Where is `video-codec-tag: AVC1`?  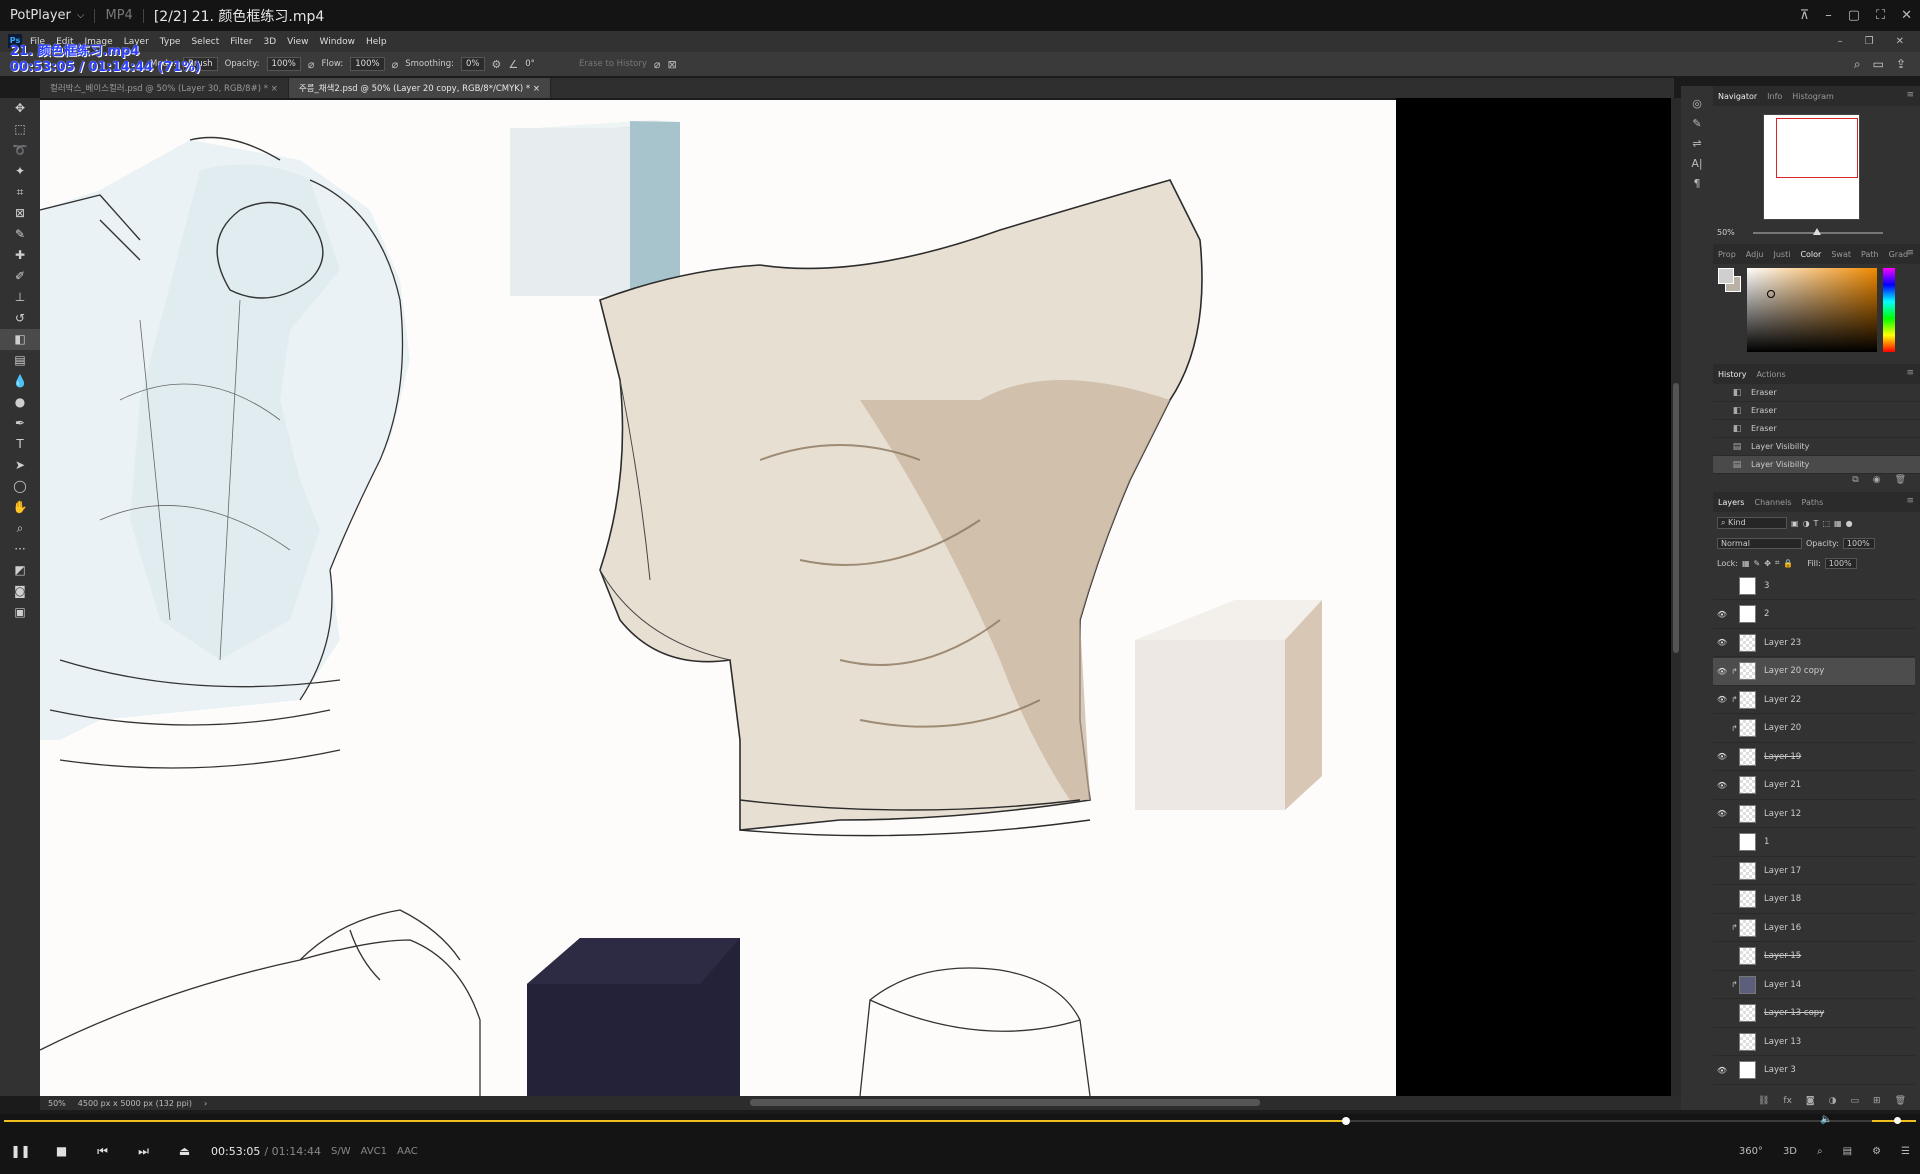 video-codec-tag: AVC1 is located at coordinates (374, 1151).